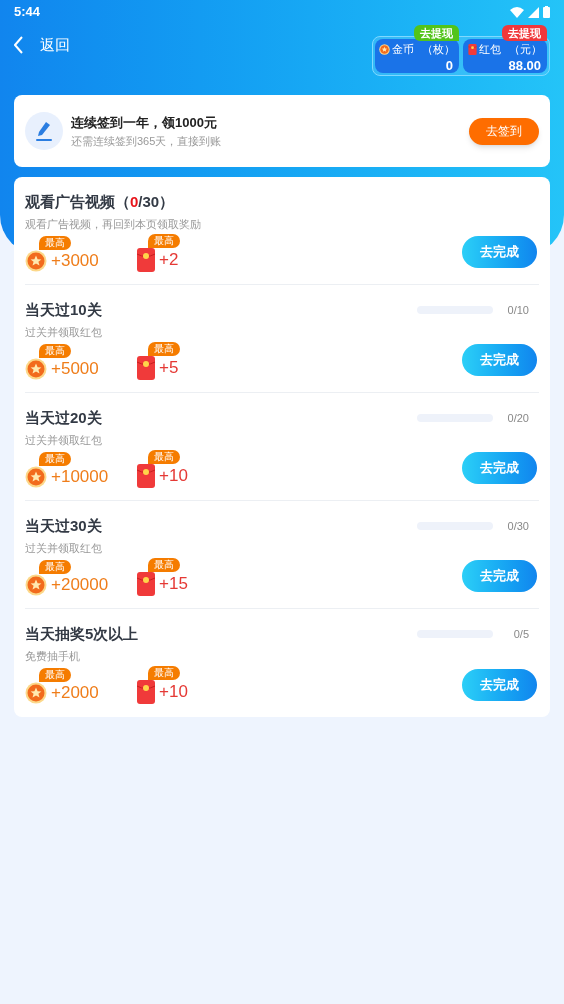 This screenshot has width=564, height=1004. I want to click on coin-reward: +5000, so click(75, 369).